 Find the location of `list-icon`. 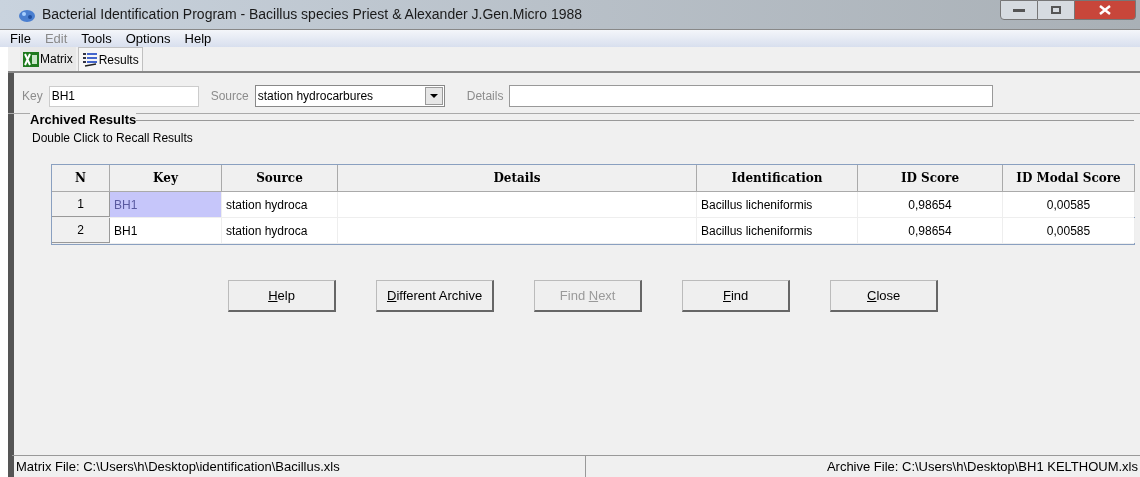

list-icon is located at coordinates (89, 59).